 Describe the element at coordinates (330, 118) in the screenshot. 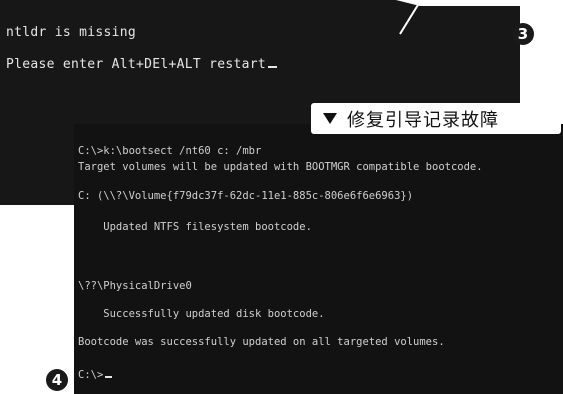

I see `triangle-down-icon` at that location.